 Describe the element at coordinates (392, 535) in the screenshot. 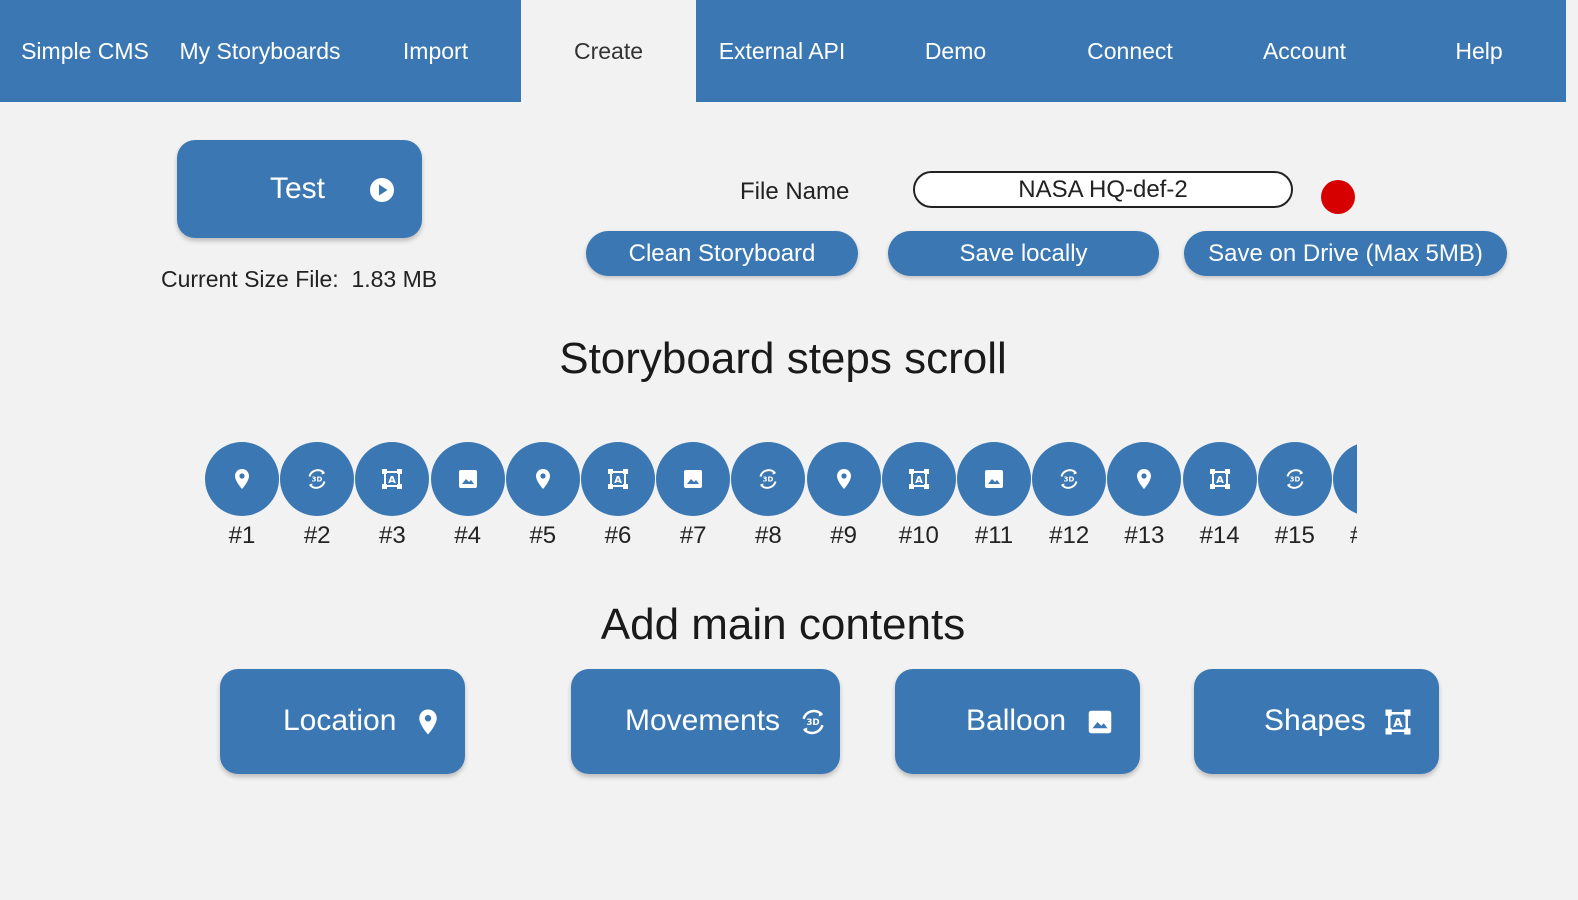

I see `step-number: #3` at that location.